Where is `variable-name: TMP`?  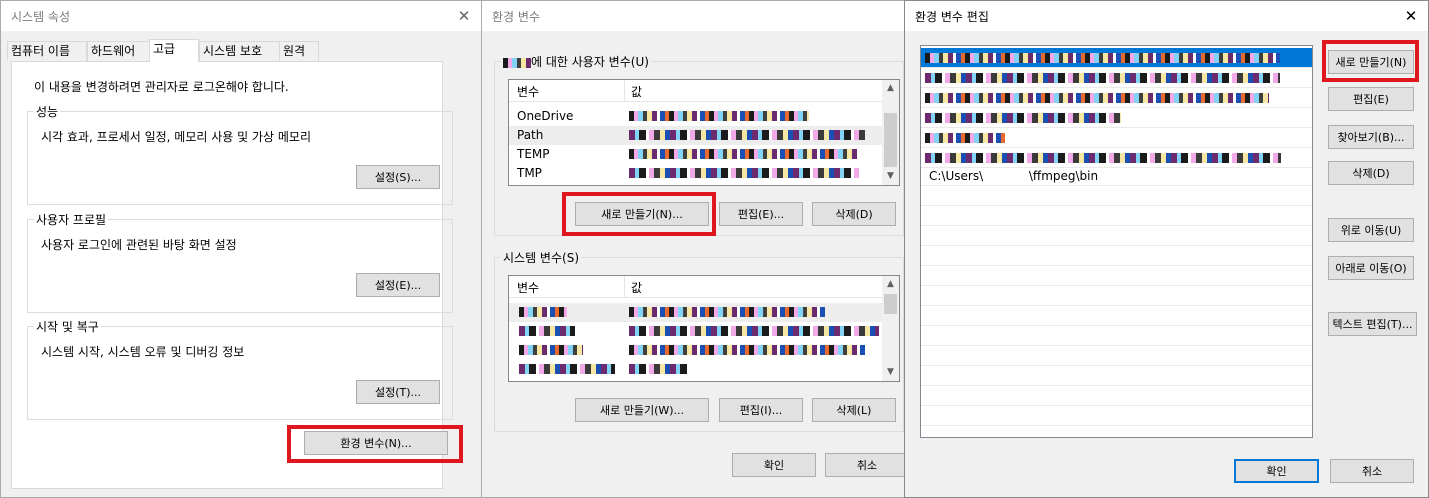 variable-name: TMP is located at coordinates (529, 173).